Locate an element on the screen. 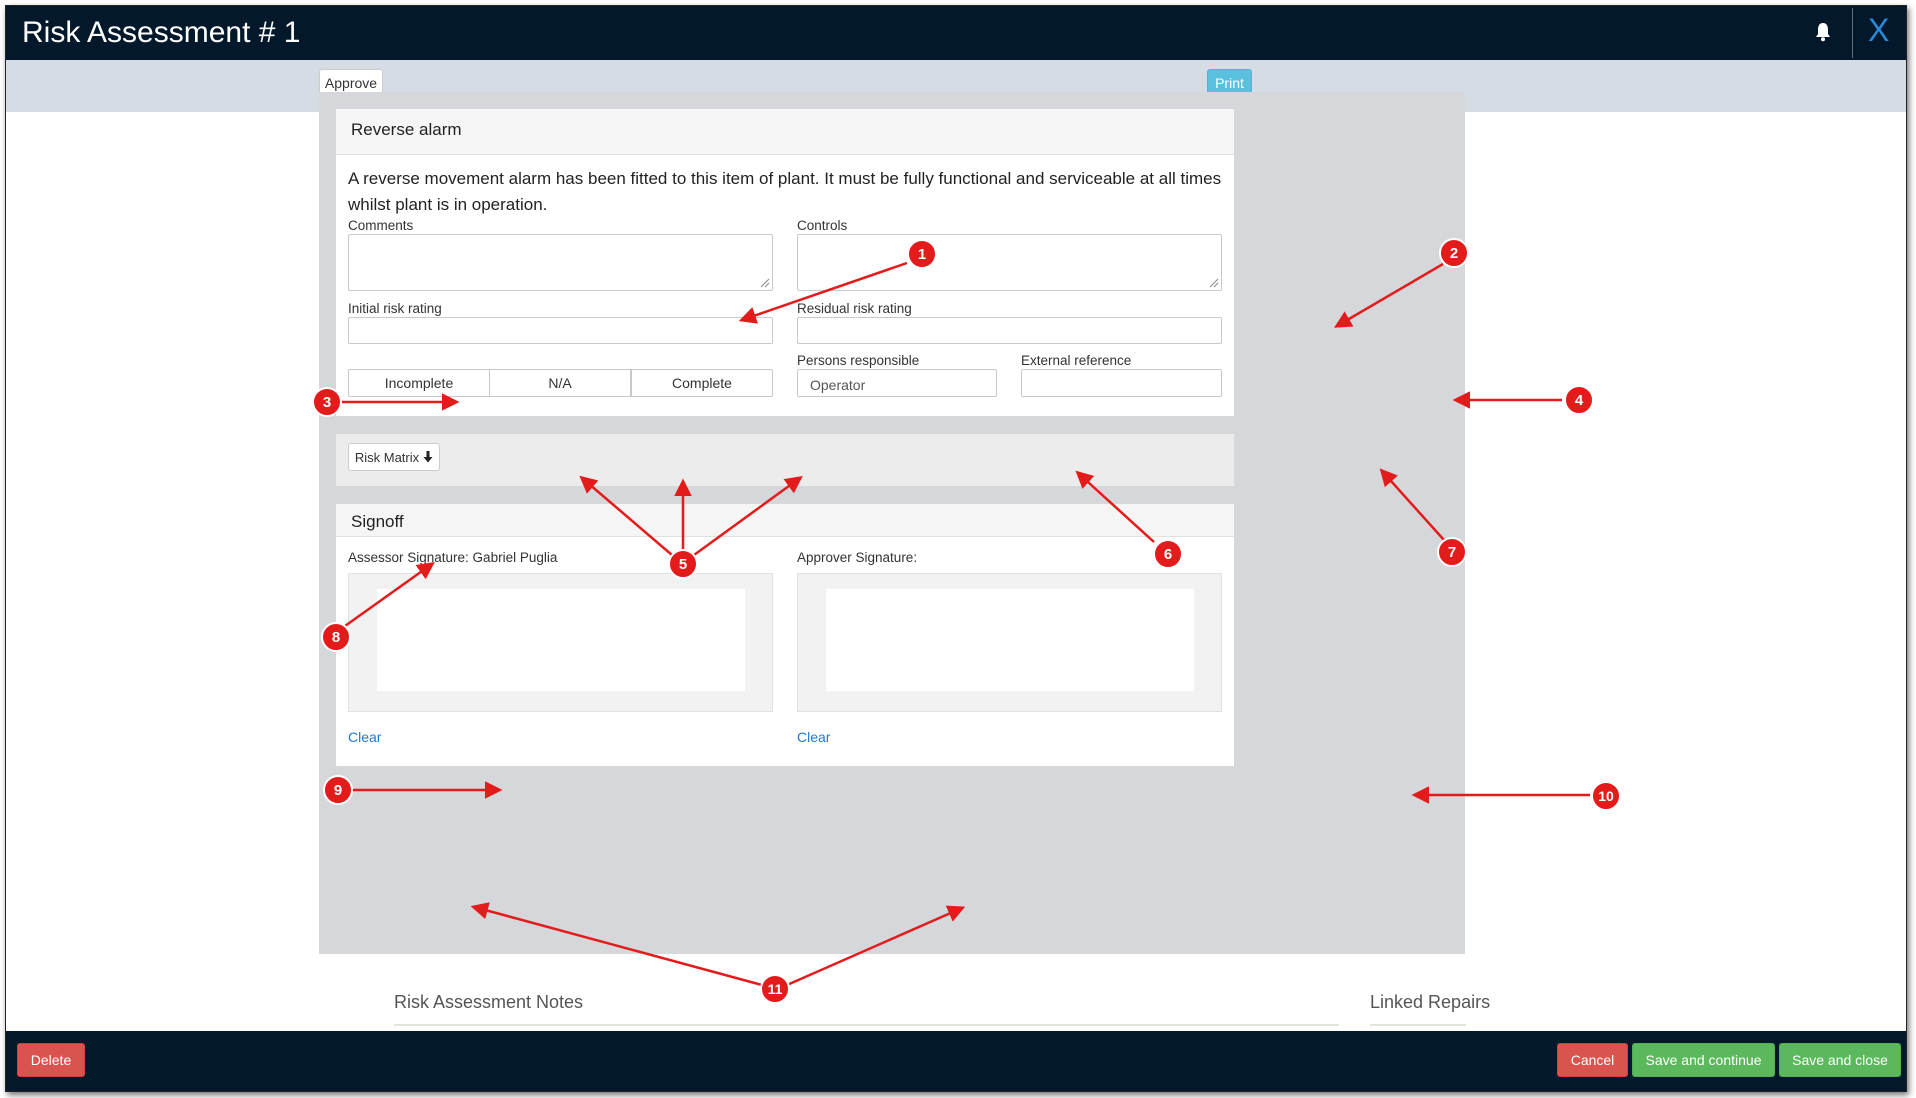  assessor-signature-label: Assessor Signature: Gabriel Puglia is located at coordinates (453, 557).